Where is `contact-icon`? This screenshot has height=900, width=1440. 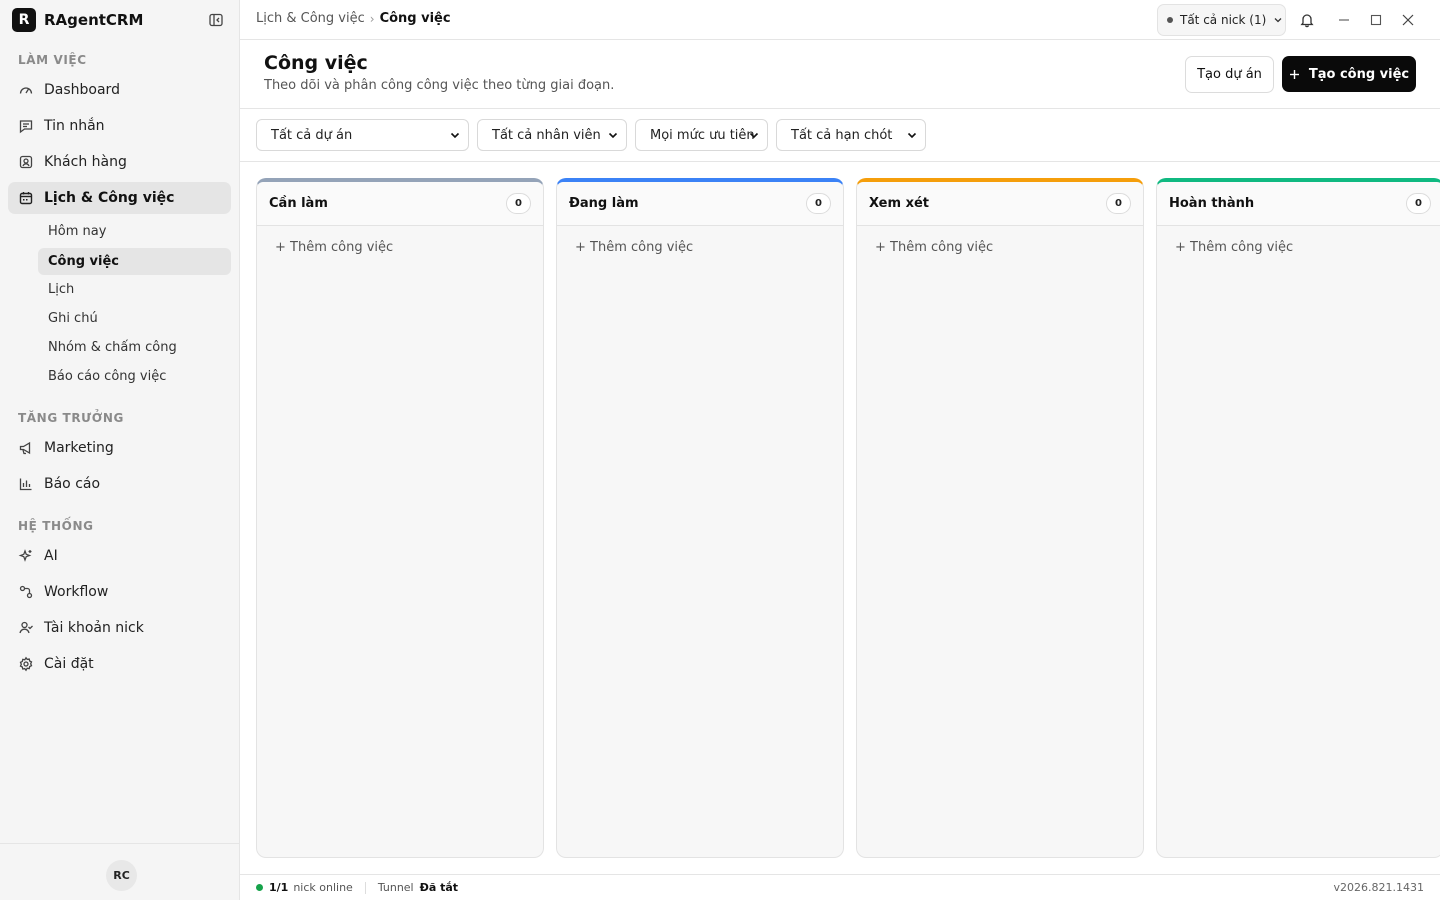
contact-icon is located at coordinates (26, 162).